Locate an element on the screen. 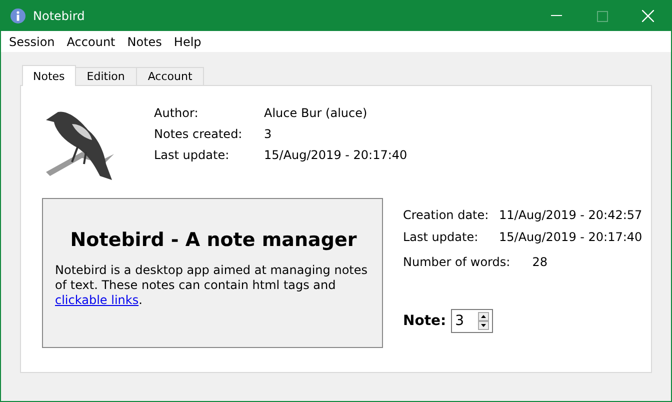 The image size is (672, 402). info-icon is located at coordinates (18, 16).